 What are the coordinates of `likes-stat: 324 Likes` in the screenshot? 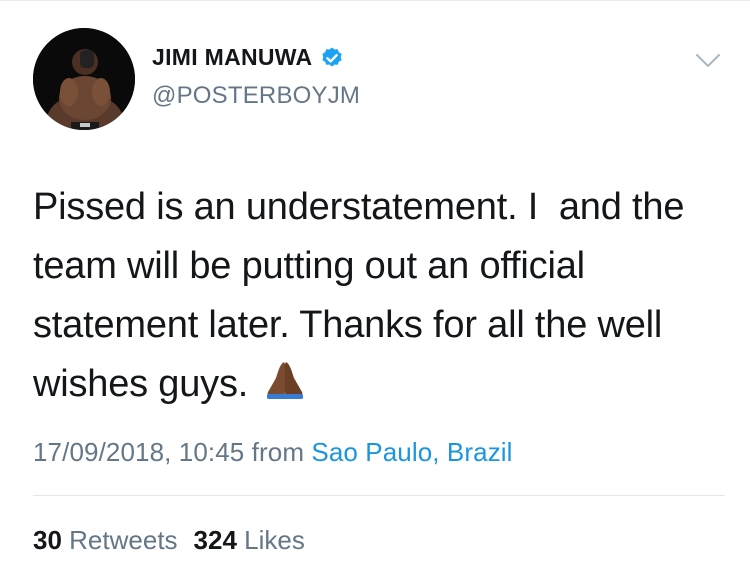 It's located at (249, 540).